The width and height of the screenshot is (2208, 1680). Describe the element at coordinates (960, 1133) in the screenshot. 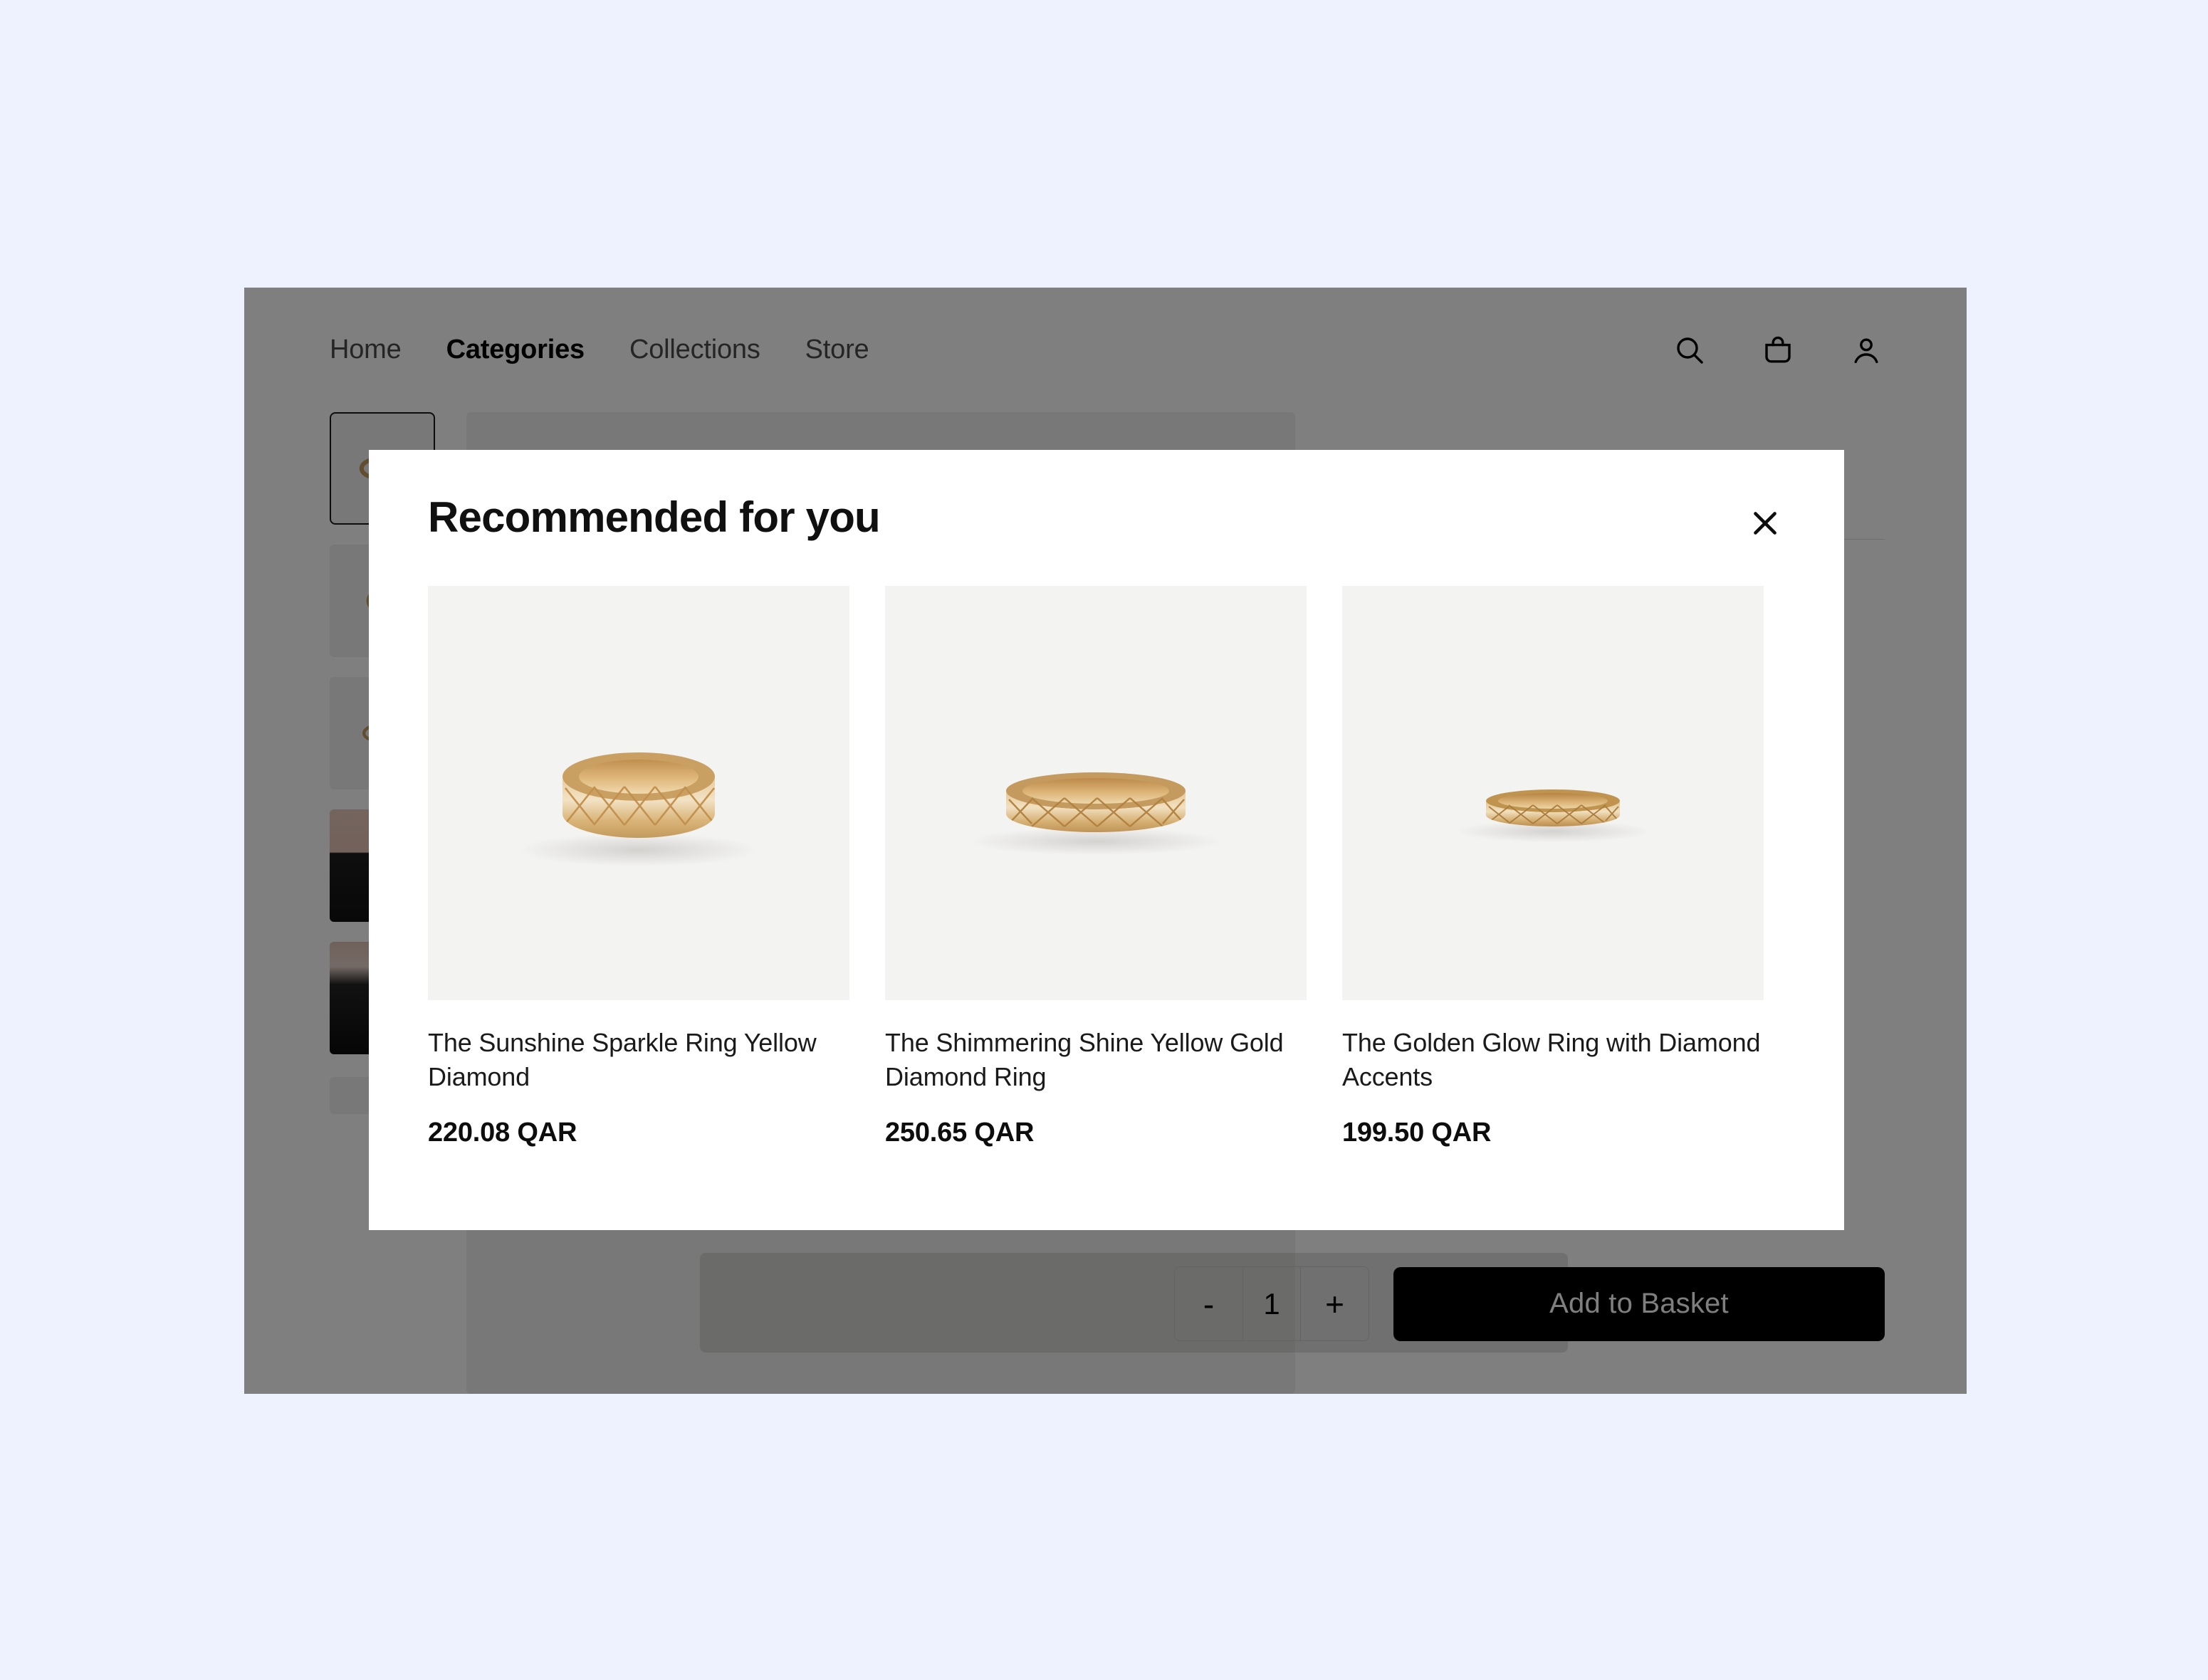

I see `product-price: 250.65 QAR` at that location.